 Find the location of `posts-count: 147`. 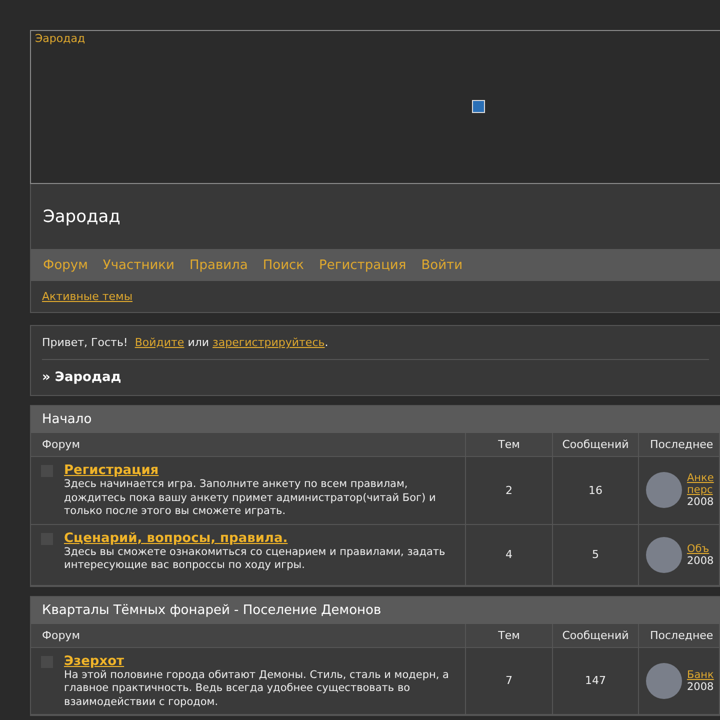

posts-count: 147 is located at coordinates (596, 681).